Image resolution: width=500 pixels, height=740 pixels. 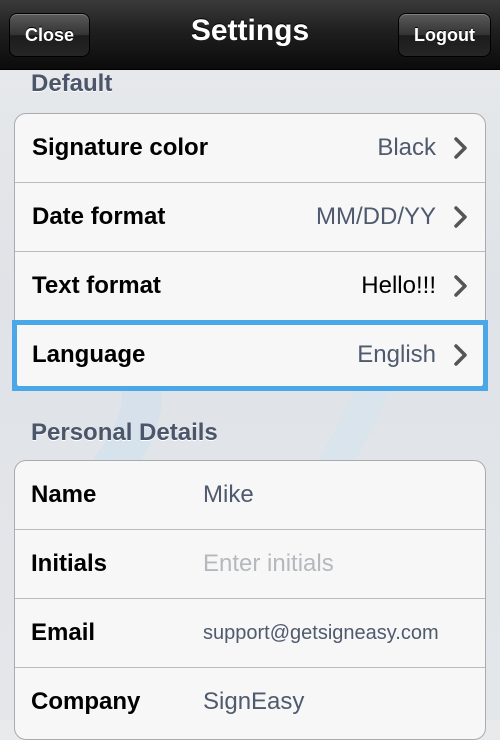 I want to click on row-label: Name, so click(x=64, y=494).